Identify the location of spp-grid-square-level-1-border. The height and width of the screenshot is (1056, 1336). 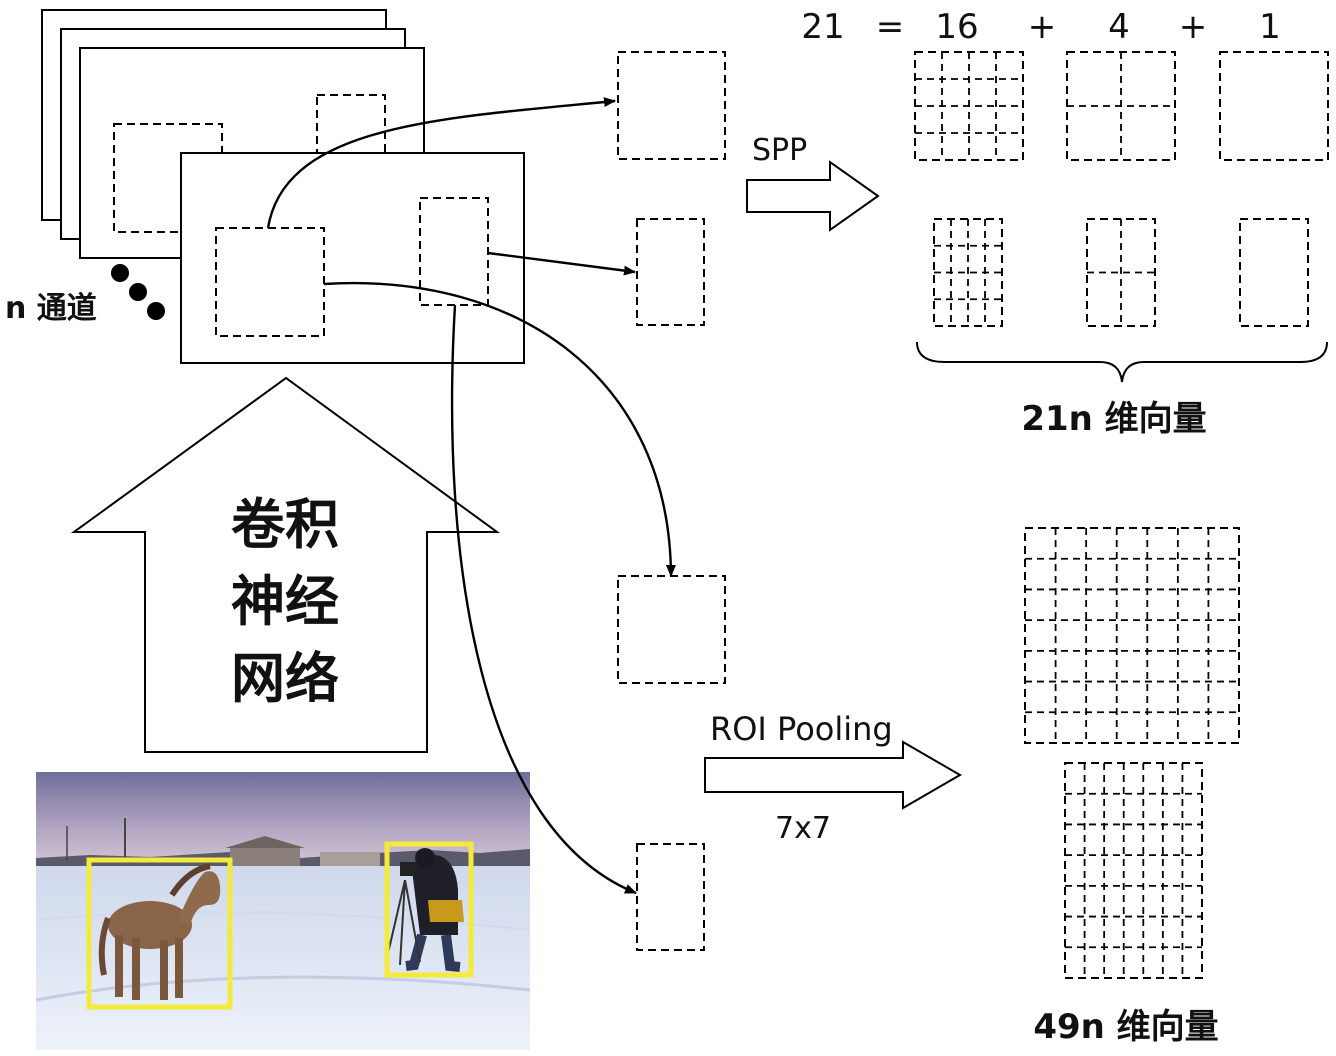
(1274, 106).